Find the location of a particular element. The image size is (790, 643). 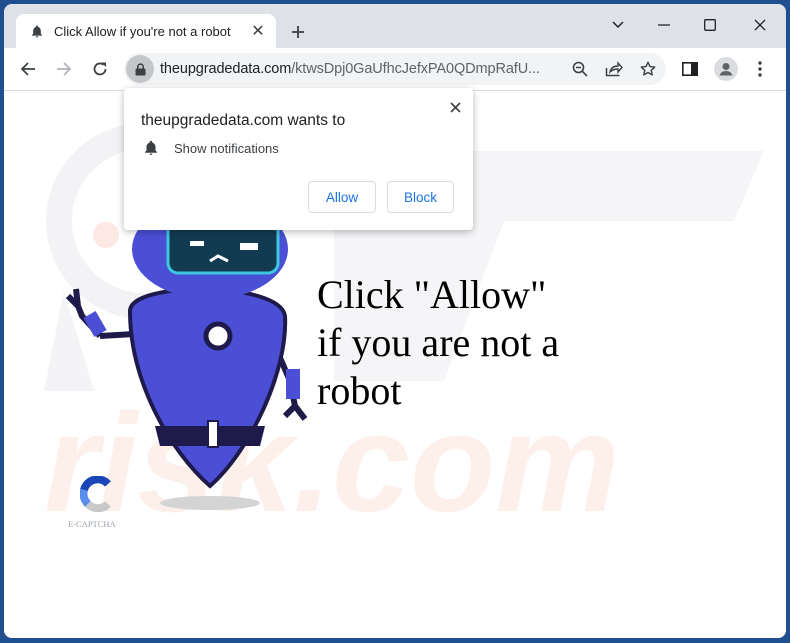

robot-illustration is located at coordinates (186, 365).